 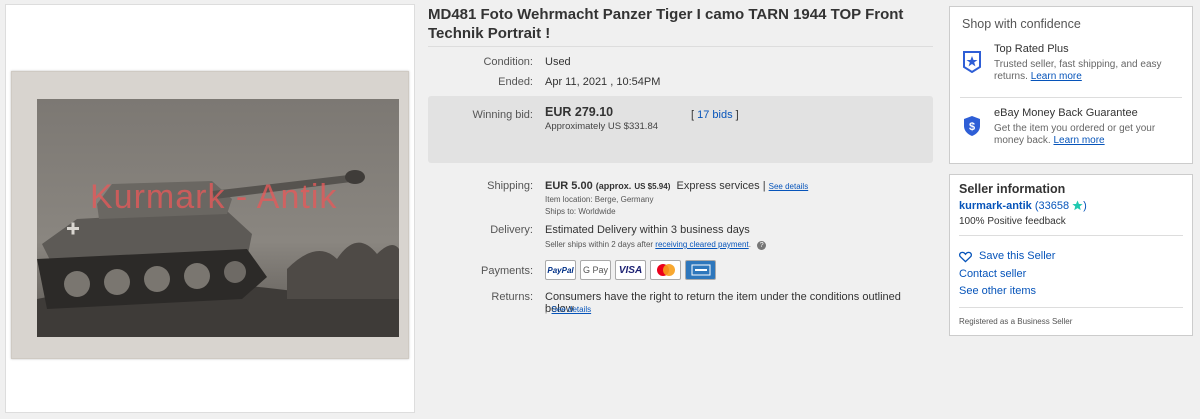 What do you see at coordinates (789, 186) in the screenshot?
I see `shipping-see-details-link: See details` at bounding box center [789, 186].